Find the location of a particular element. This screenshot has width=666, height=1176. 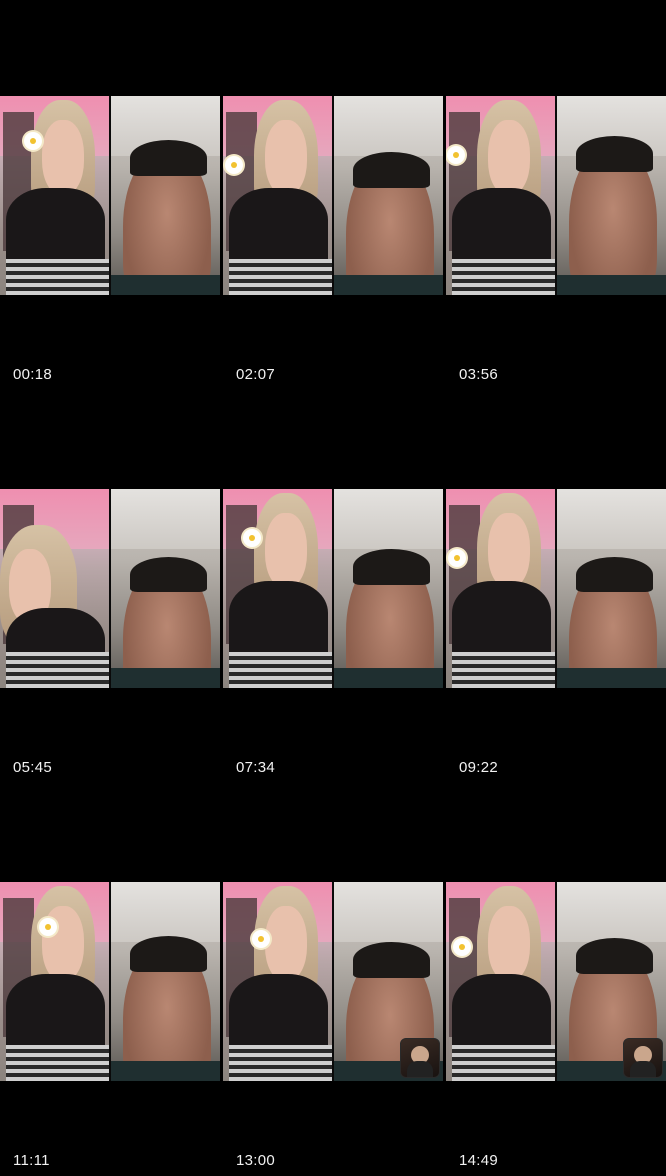

grid-item-6: 09:22 is located at coordinates (556, 588).